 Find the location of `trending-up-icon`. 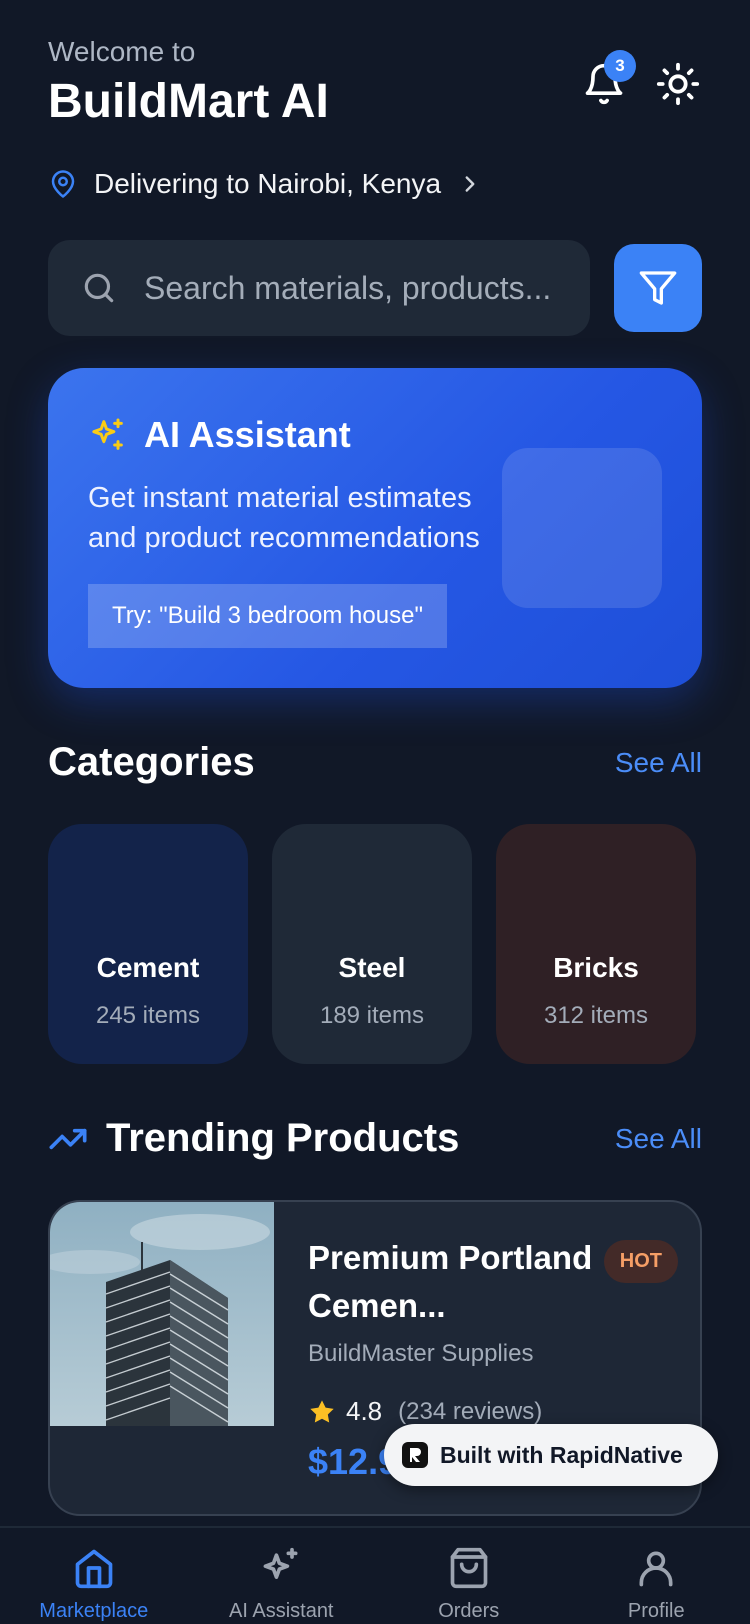

trending-up-icon is located at coordinates (68, 1138).